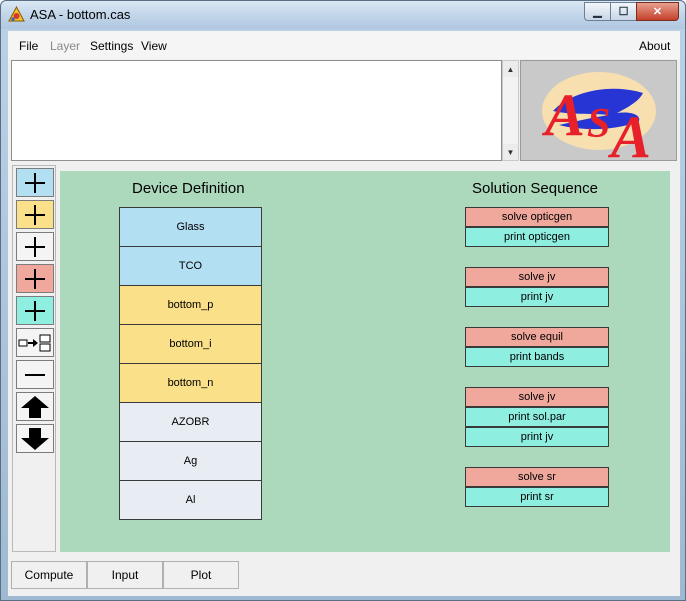 Image resolution: width=686 pixels, height=601 pixels. I want to click on textbox-scrollbar: ▲ ▼, so click(510, 110).